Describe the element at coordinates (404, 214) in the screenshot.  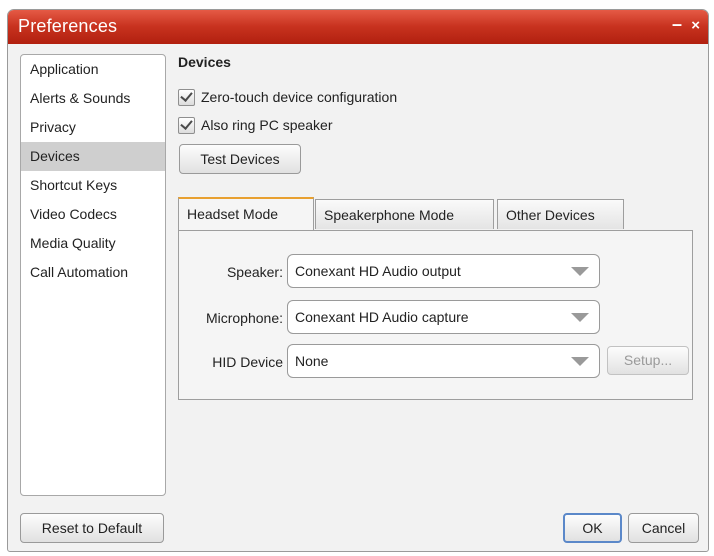
I see `tab-speakerphone-mode: Speakerphone Mode` at that location.